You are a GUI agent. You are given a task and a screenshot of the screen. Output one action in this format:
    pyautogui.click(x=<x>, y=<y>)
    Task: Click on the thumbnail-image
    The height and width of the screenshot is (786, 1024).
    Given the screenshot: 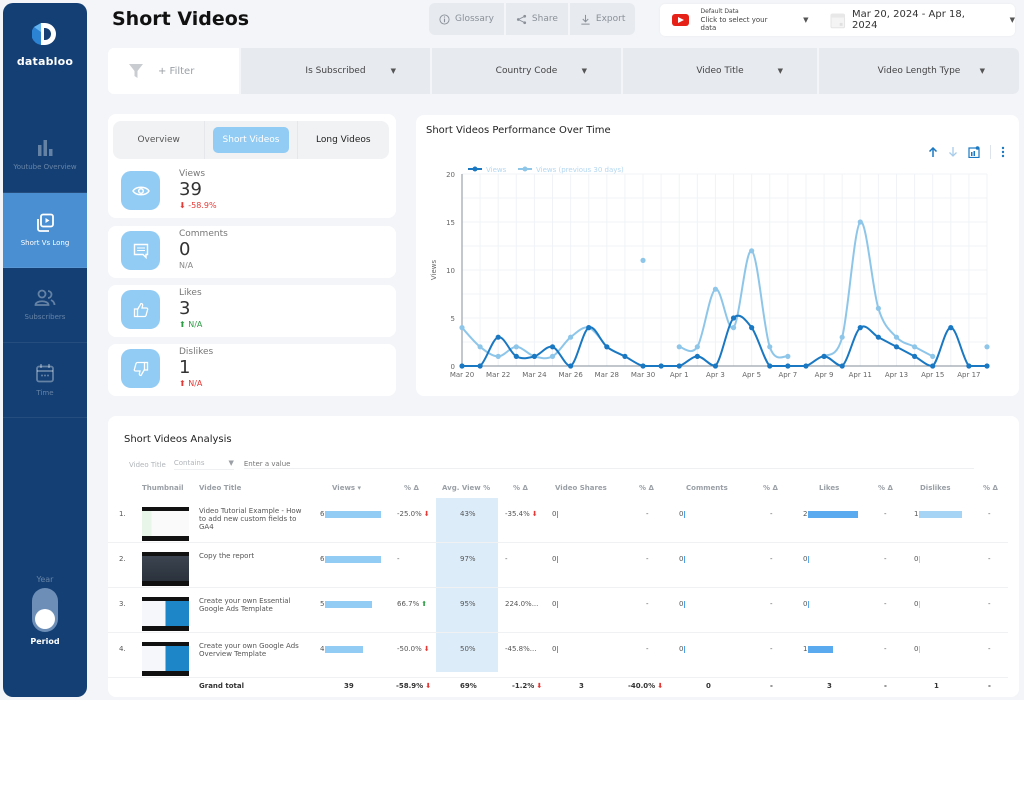 What is the action you would take?
    pyautogui.click(x=165, y=658)
    